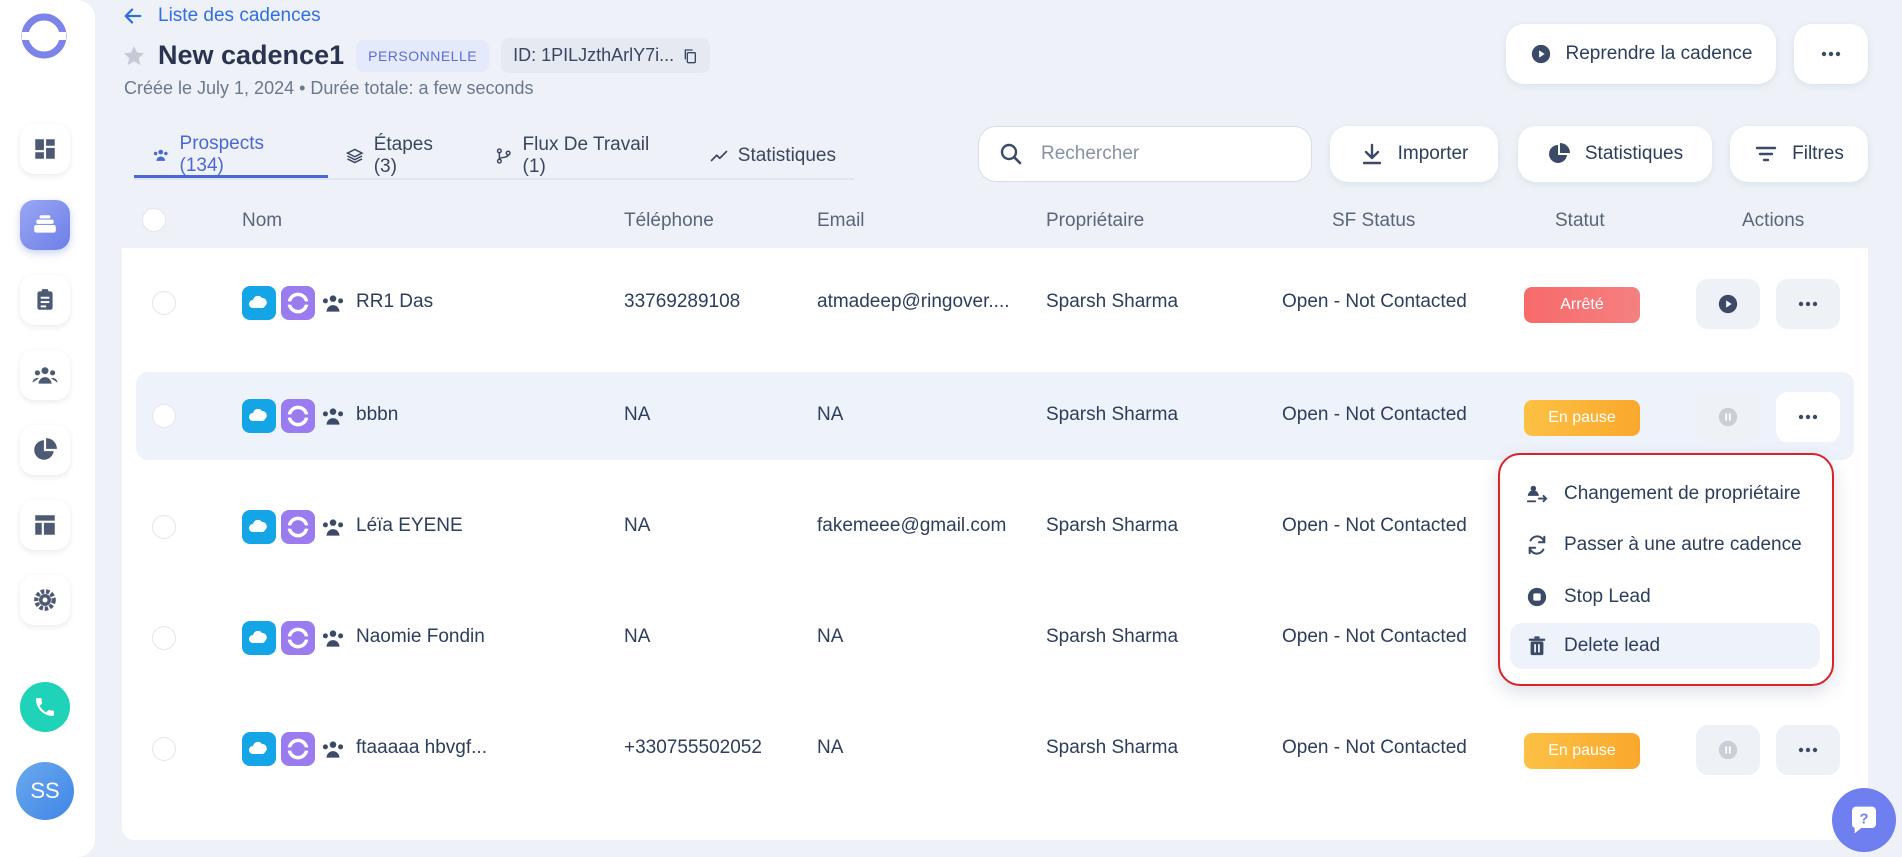  I want to click on resume-cadence-label: Reprendre la cadence, so click(1659, 53).